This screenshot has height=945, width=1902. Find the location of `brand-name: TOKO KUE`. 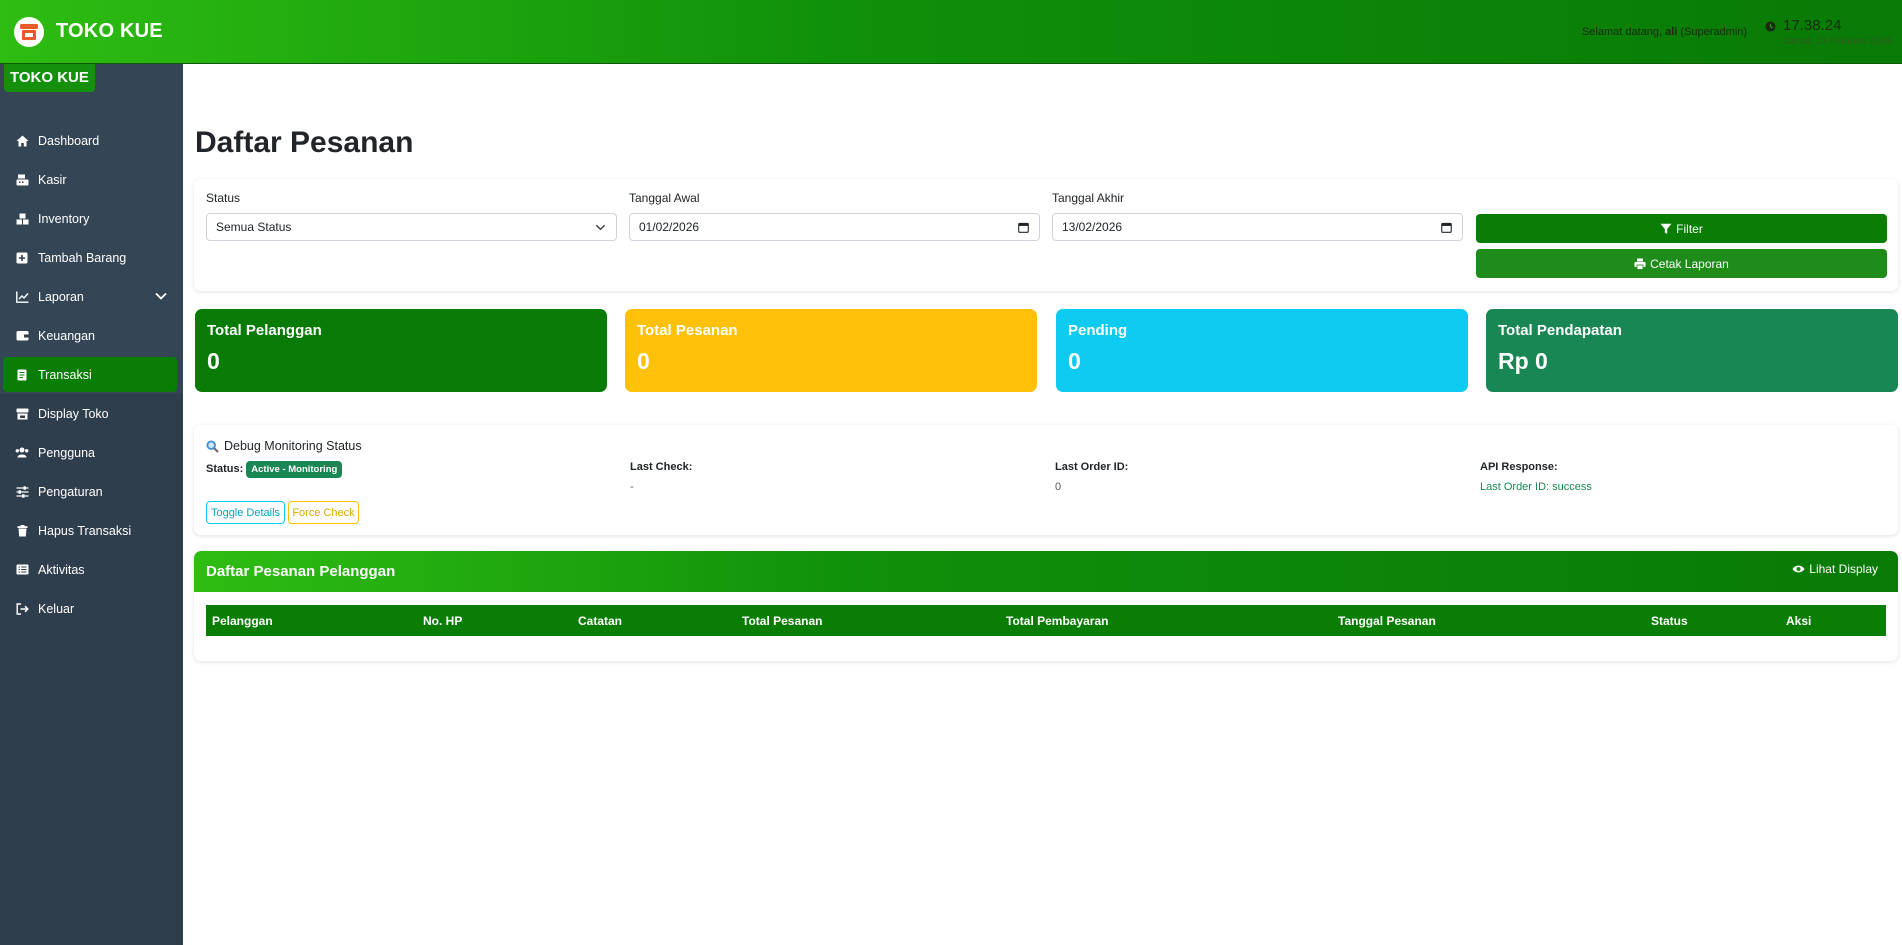

brand-name: TOKO KUE is located at coordinates (109, 31).